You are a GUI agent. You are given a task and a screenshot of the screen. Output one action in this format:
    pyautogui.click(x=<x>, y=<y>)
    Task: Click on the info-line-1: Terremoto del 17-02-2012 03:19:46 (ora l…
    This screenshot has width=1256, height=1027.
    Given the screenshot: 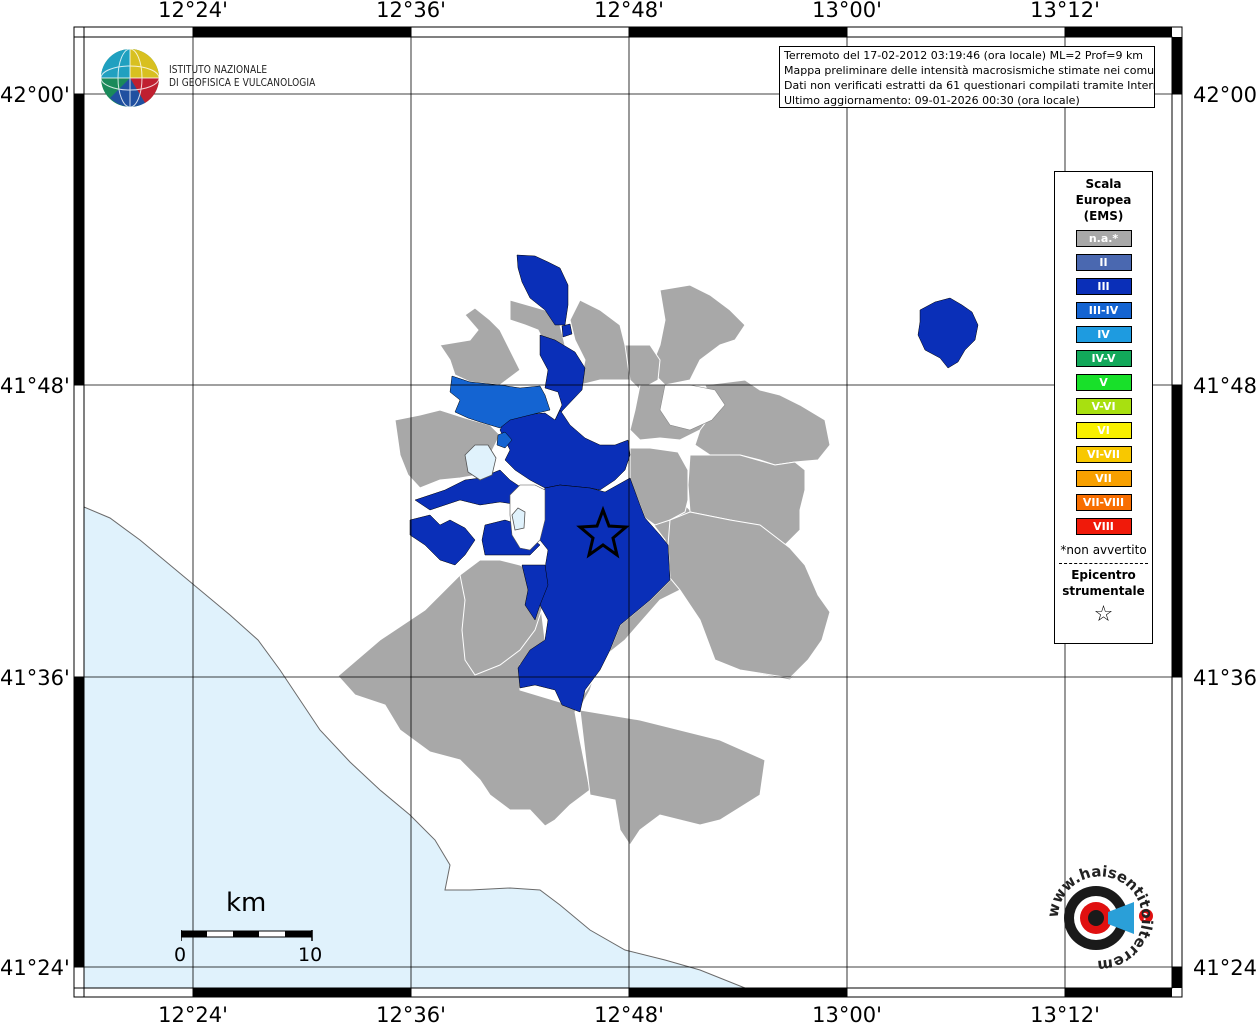 What is the action you would take?
    pyautogui.click(x=964, y=55)
    